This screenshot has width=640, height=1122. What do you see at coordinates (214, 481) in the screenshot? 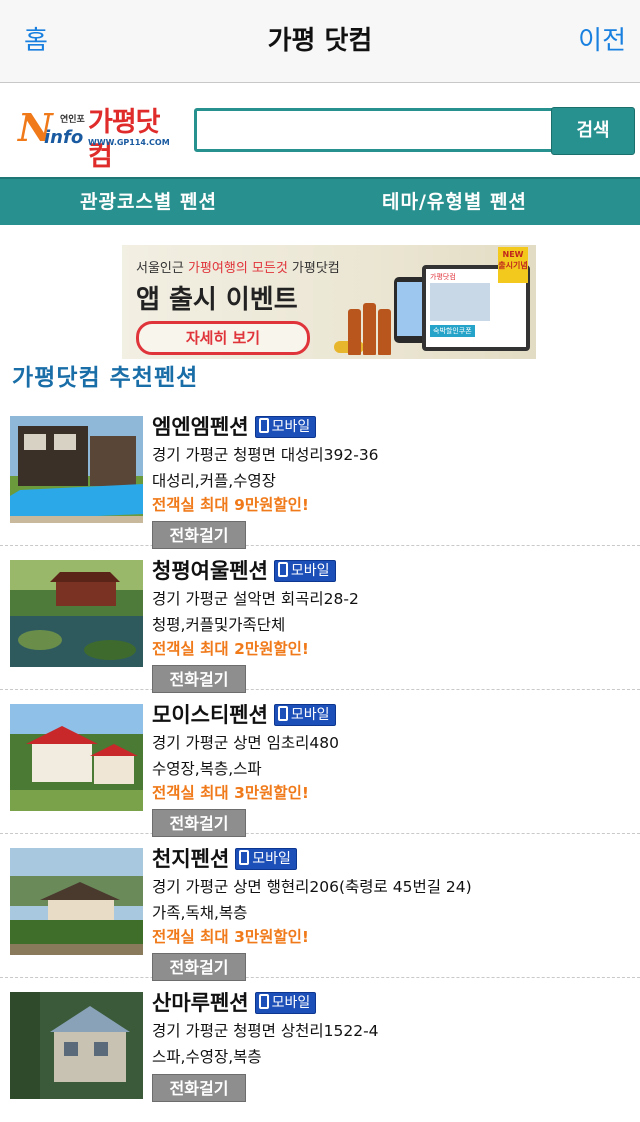
I see `pension-tags: 대성리,커플,수영장` at bounding box center [214, 481].